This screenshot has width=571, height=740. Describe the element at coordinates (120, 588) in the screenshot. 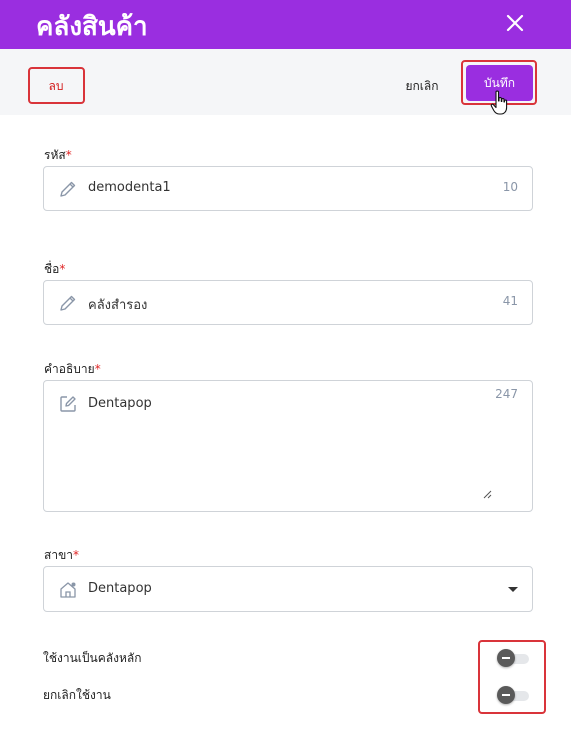

I see `branch-value: Dentapop` at that location.